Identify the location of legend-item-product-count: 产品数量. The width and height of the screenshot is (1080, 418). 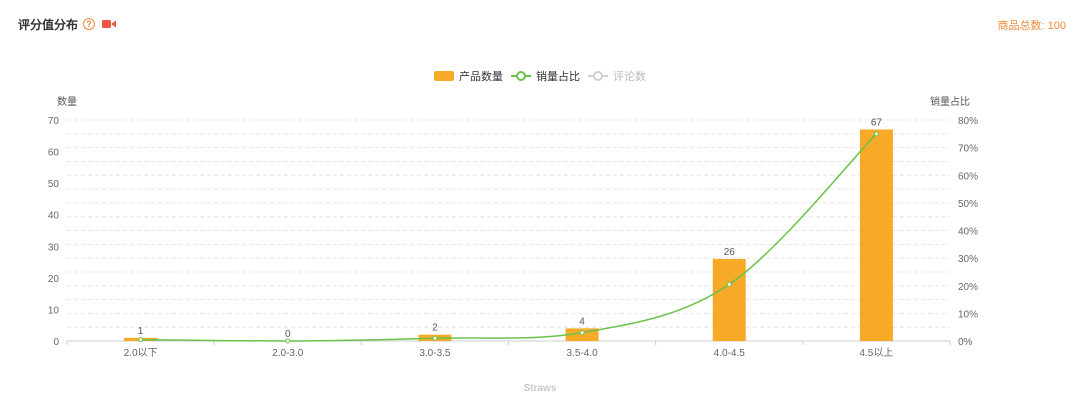
(468, 76).